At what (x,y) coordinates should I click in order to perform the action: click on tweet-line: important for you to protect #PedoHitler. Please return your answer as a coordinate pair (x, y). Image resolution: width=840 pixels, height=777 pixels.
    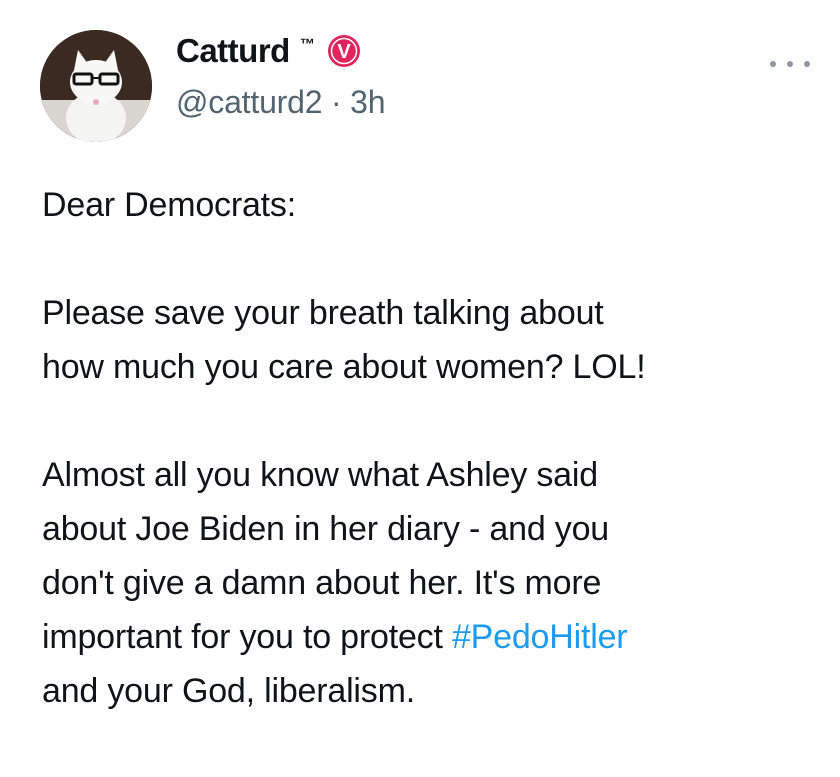
    Looking at the image, I should click on (432, 637).